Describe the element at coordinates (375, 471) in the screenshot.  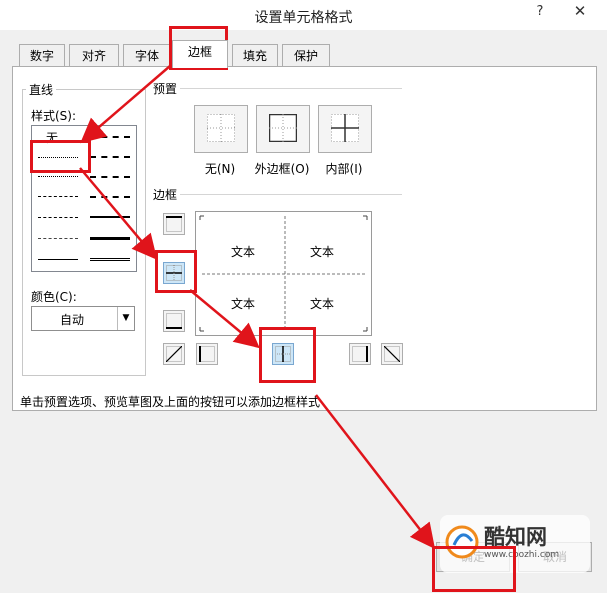
I see `arrow-hint-to-ok` at that location.